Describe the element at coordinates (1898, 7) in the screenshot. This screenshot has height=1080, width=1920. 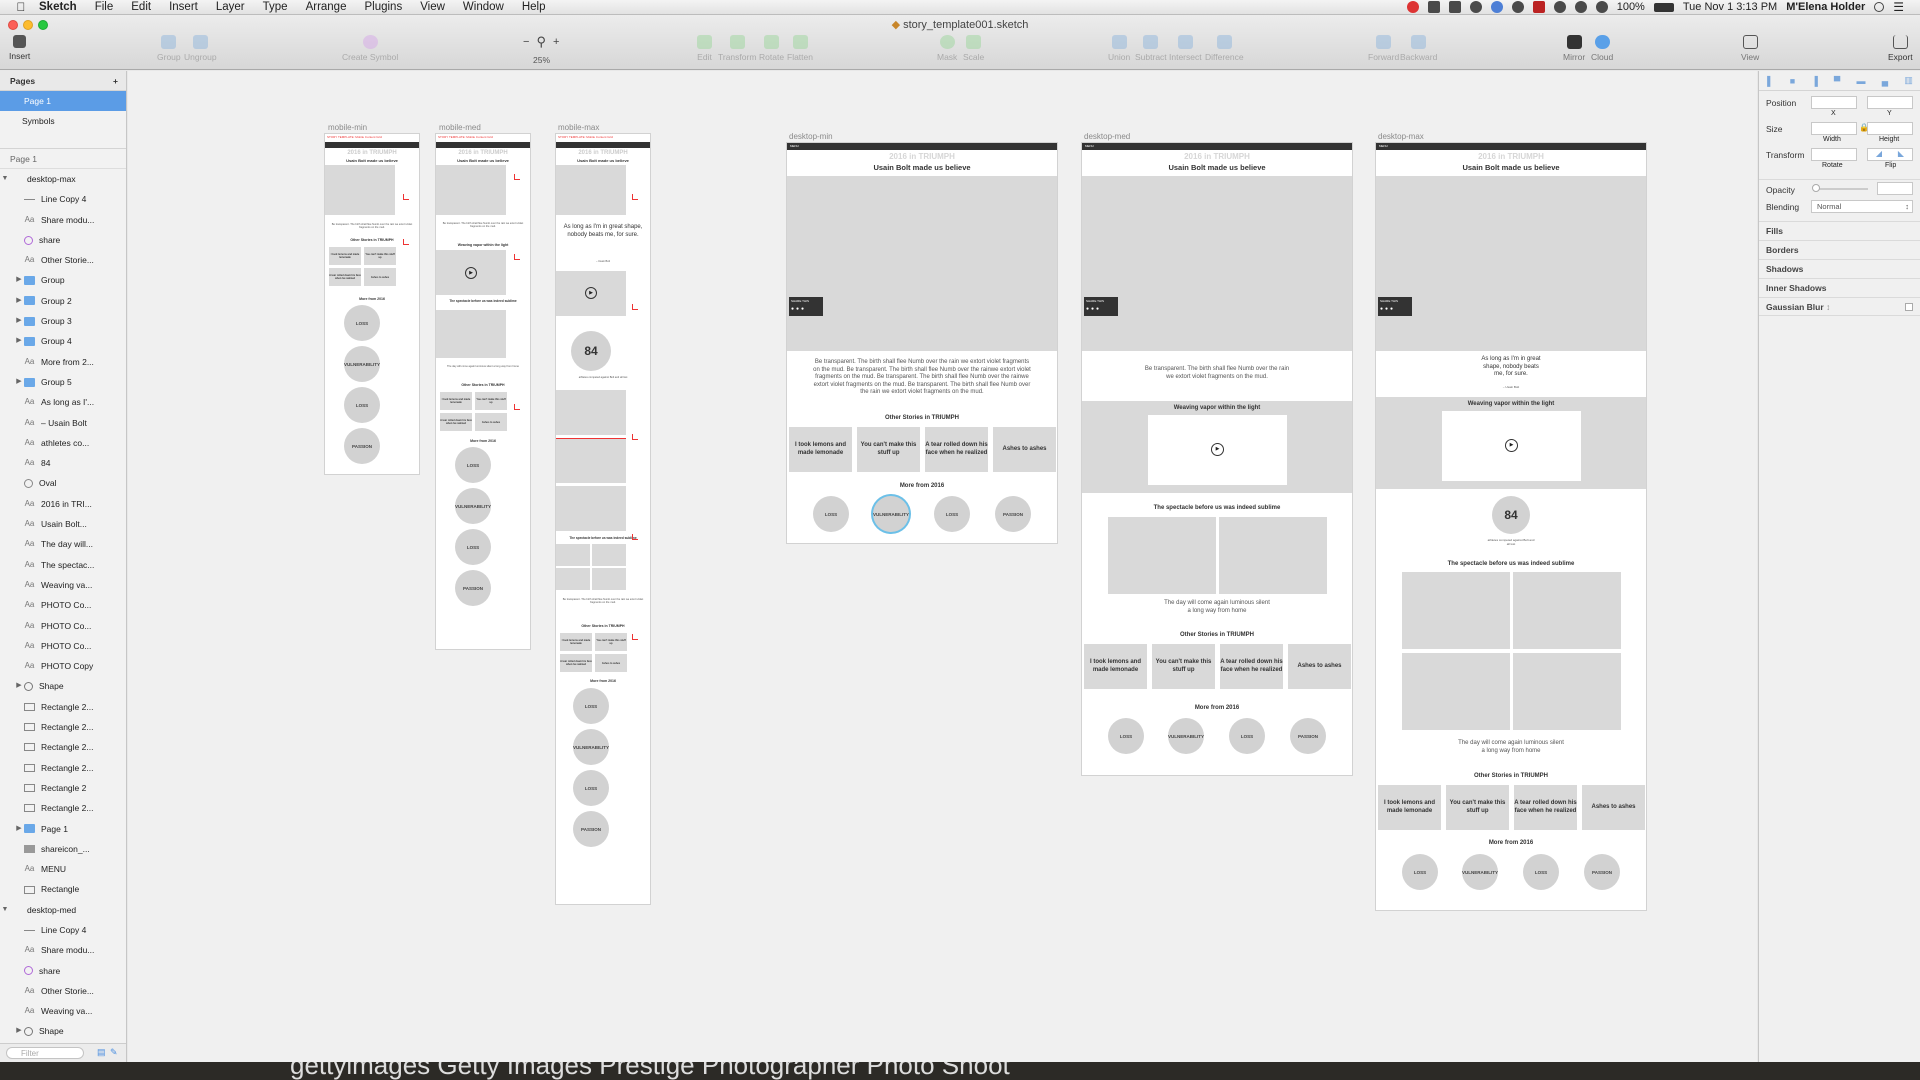
I see `notification-center-icon: ☰` at that location.